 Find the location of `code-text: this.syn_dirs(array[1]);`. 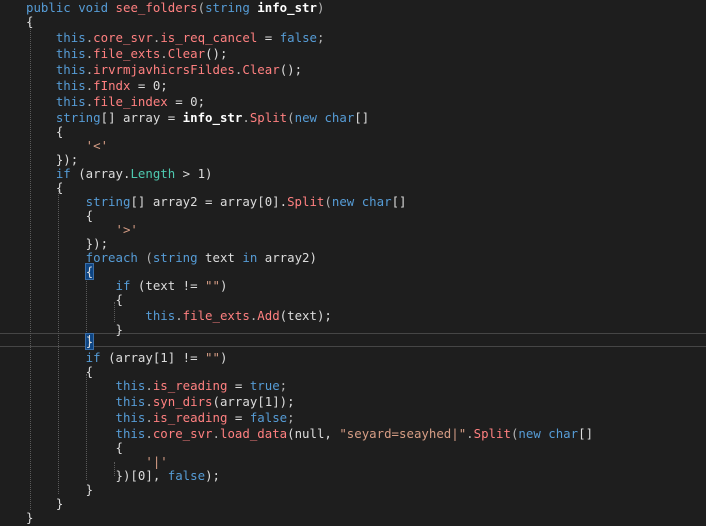

code-text: this.syn_dirs(array[1]); is located at coordinates (160, 402).